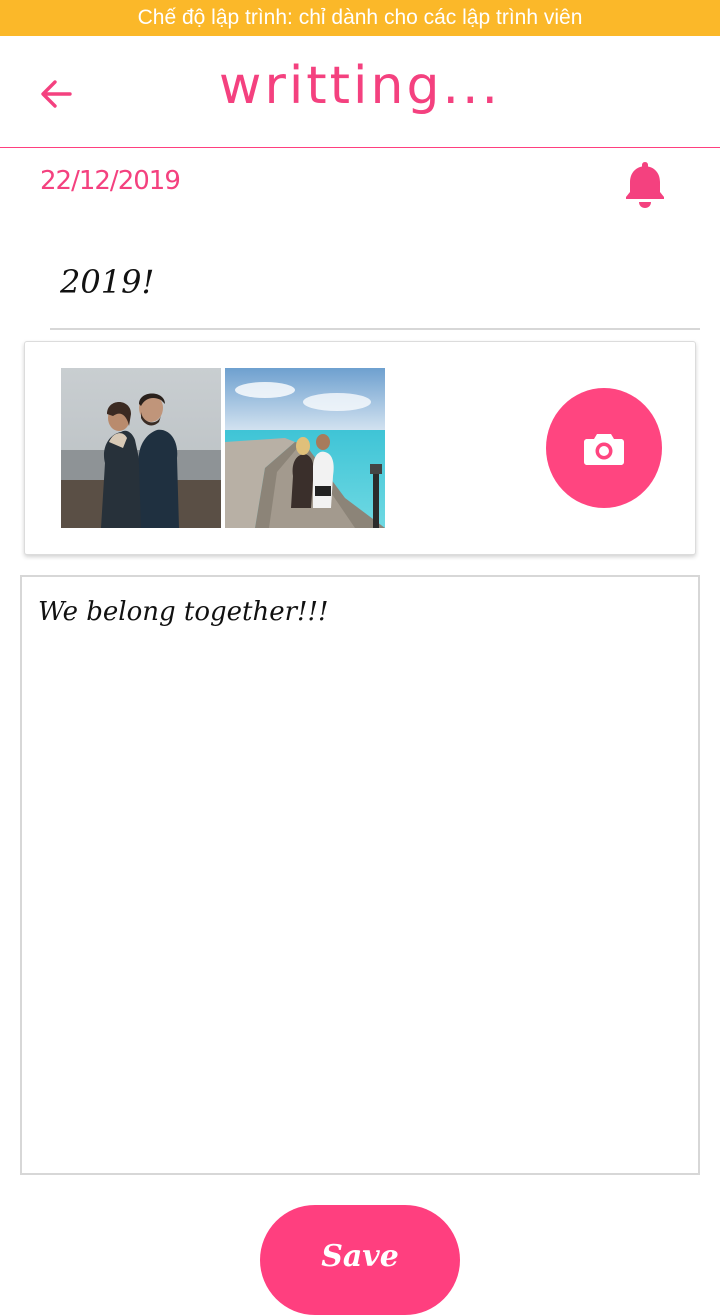 The height and width of the screenshot is (1315, 720). What do you see at coordinates (360, 1256) in the screenshot?
I see `save-button-label: Save` at bounding box center [360, 1256].